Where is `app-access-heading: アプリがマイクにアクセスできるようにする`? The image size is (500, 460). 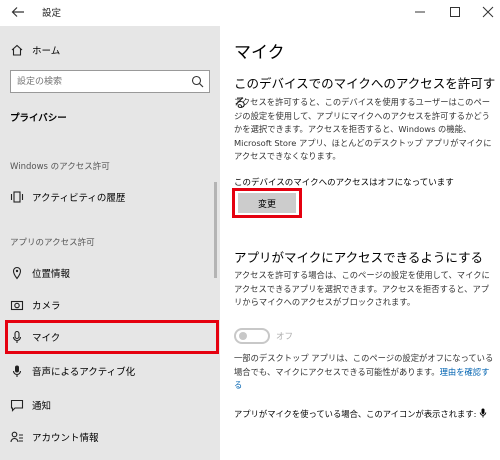
app-access-heading: アプリがマイクにアクセスできるようにする is located at coordinates (359, 257).